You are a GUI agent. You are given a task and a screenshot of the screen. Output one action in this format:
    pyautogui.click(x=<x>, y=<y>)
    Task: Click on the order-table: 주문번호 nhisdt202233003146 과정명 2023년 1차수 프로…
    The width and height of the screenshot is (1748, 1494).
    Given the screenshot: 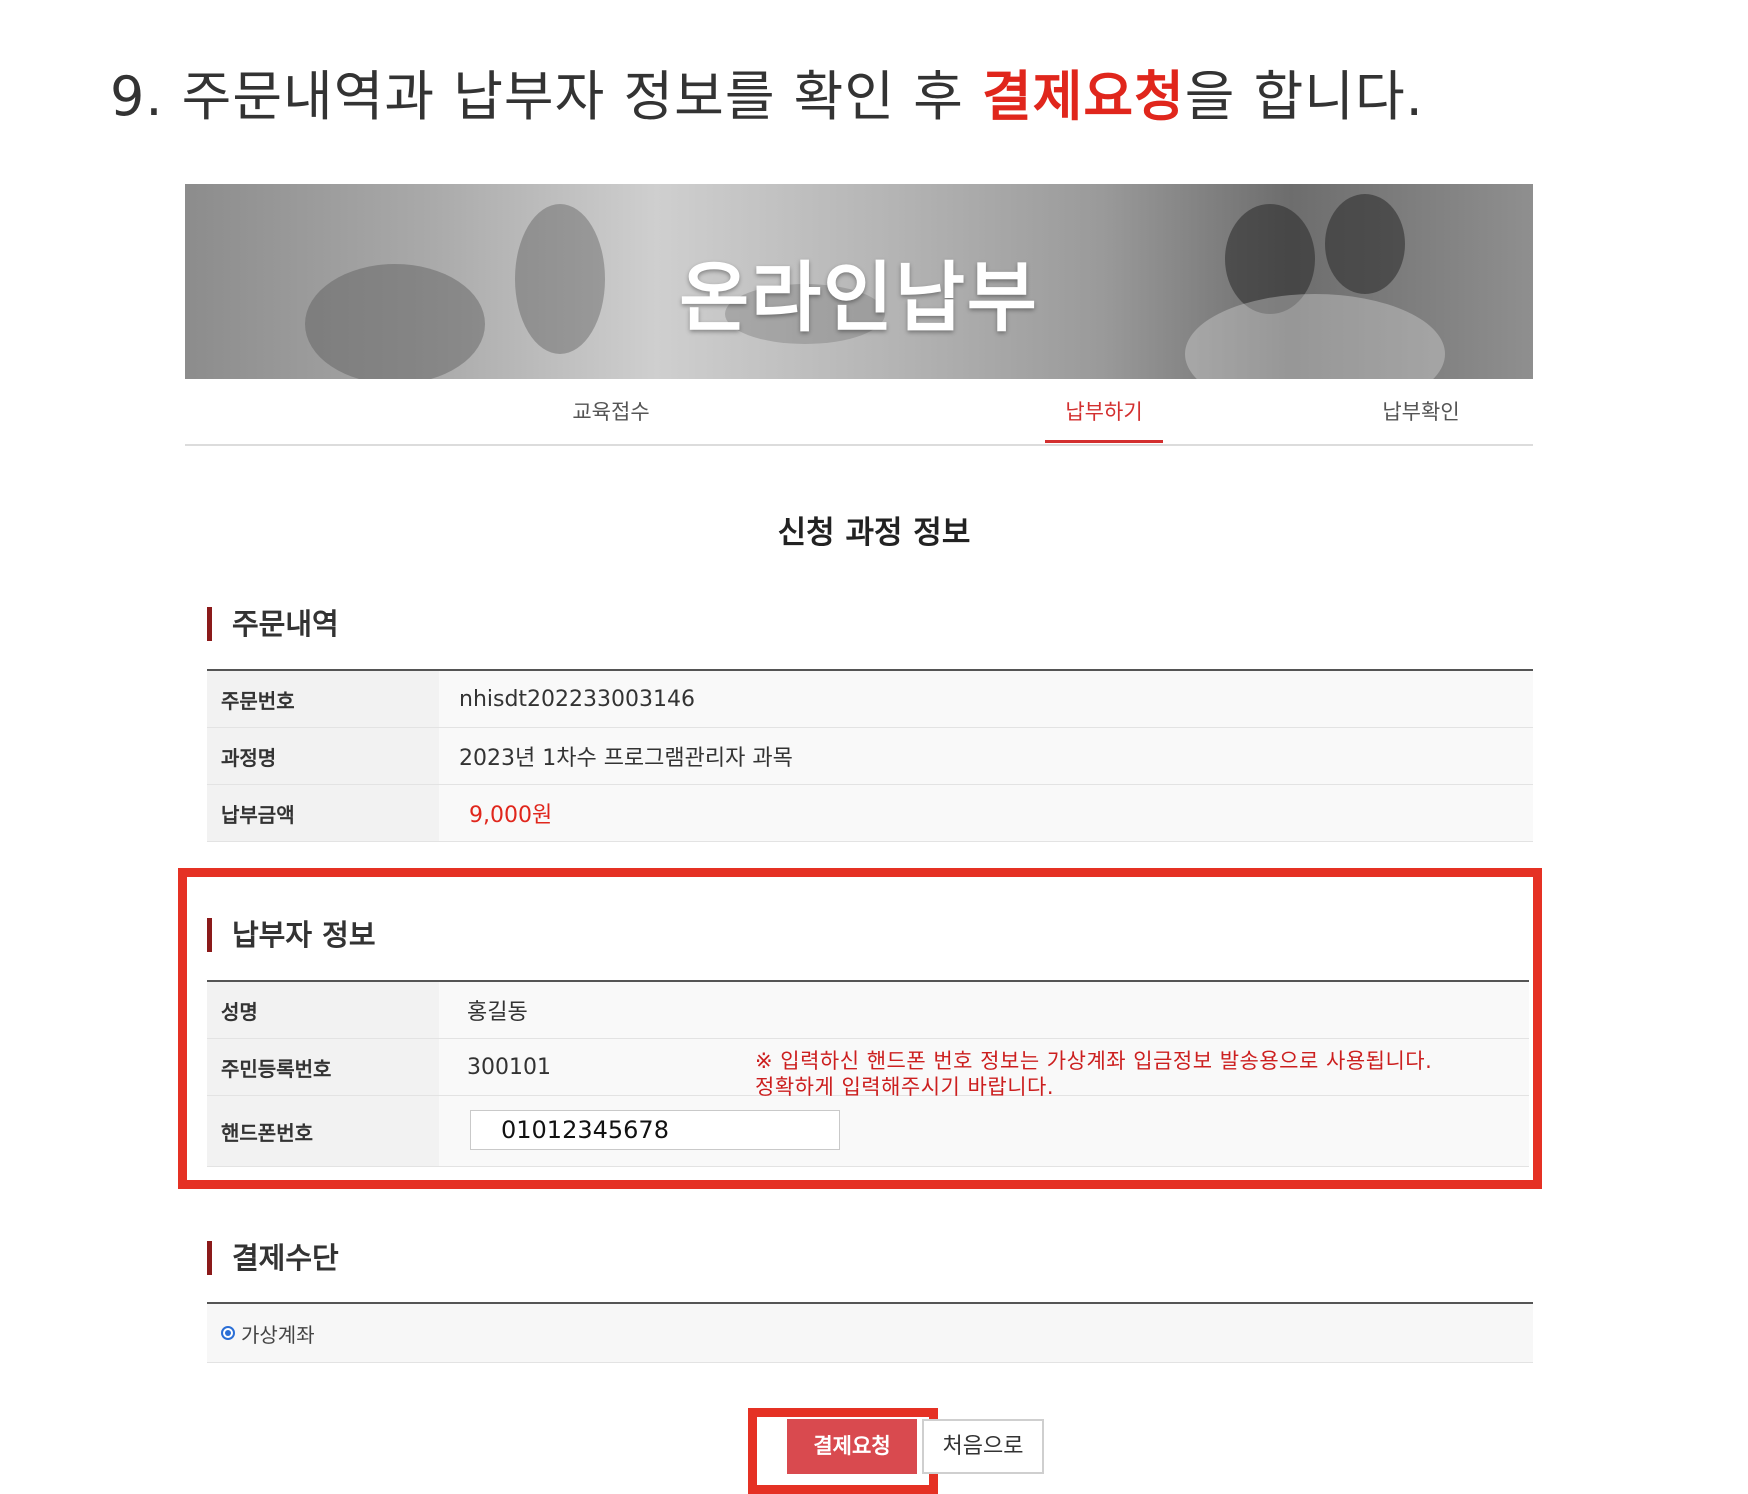 What is the action you would take?
    pyautogui.click(x=870, y=755)
    